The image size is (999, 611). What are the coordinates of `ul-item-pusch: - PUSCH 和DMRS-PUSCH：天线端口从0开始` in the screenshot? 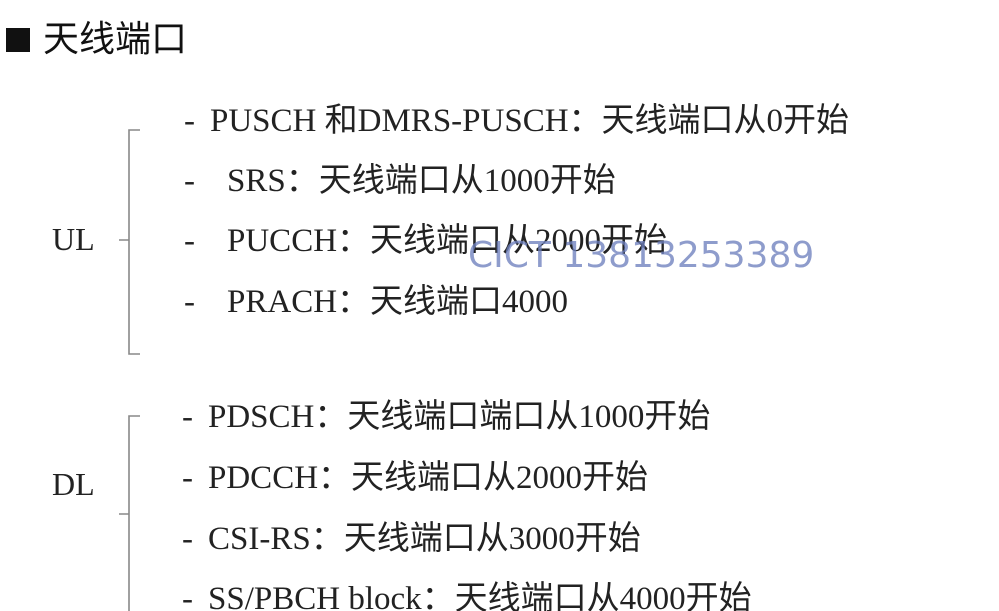 It's located at (517, 121).